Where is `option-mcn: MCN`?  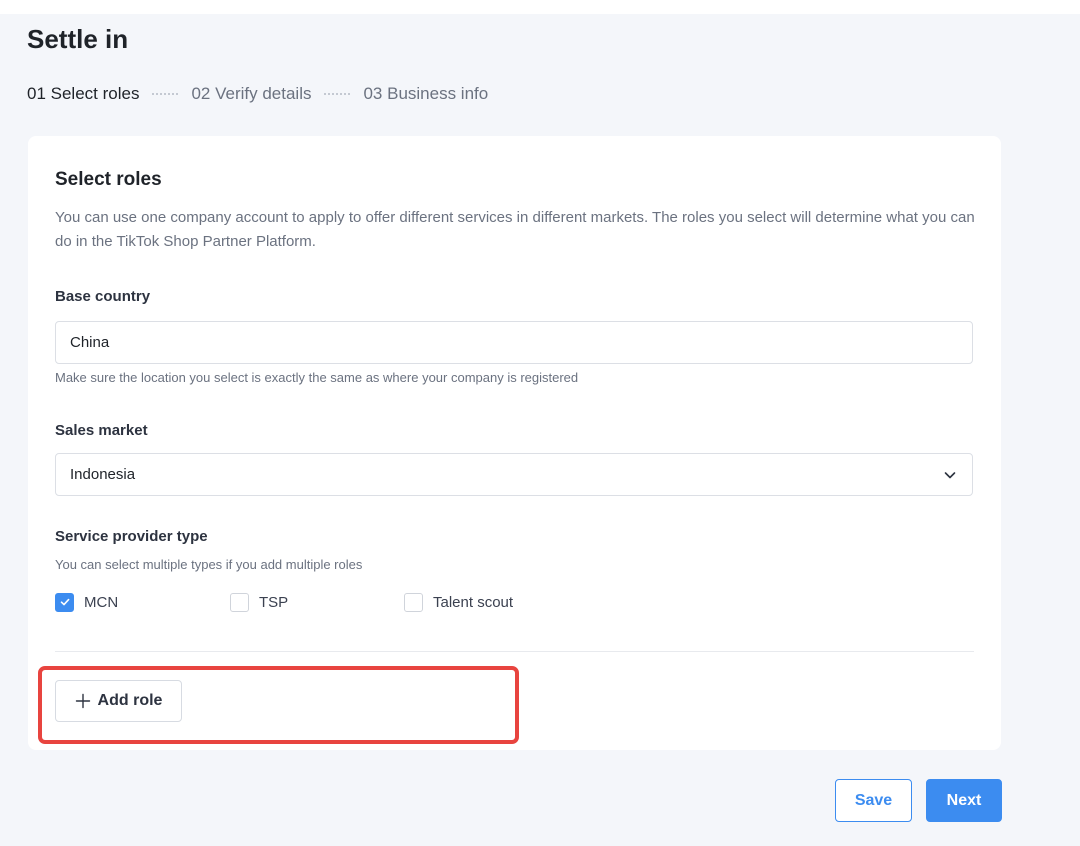
option-mcn: MCN is located at coordinates (142, 602).